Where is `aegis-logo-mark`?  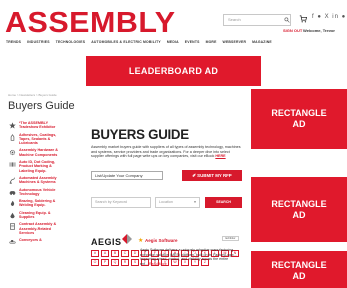
aegis-logo-mark is located at coordinates (127, 239).